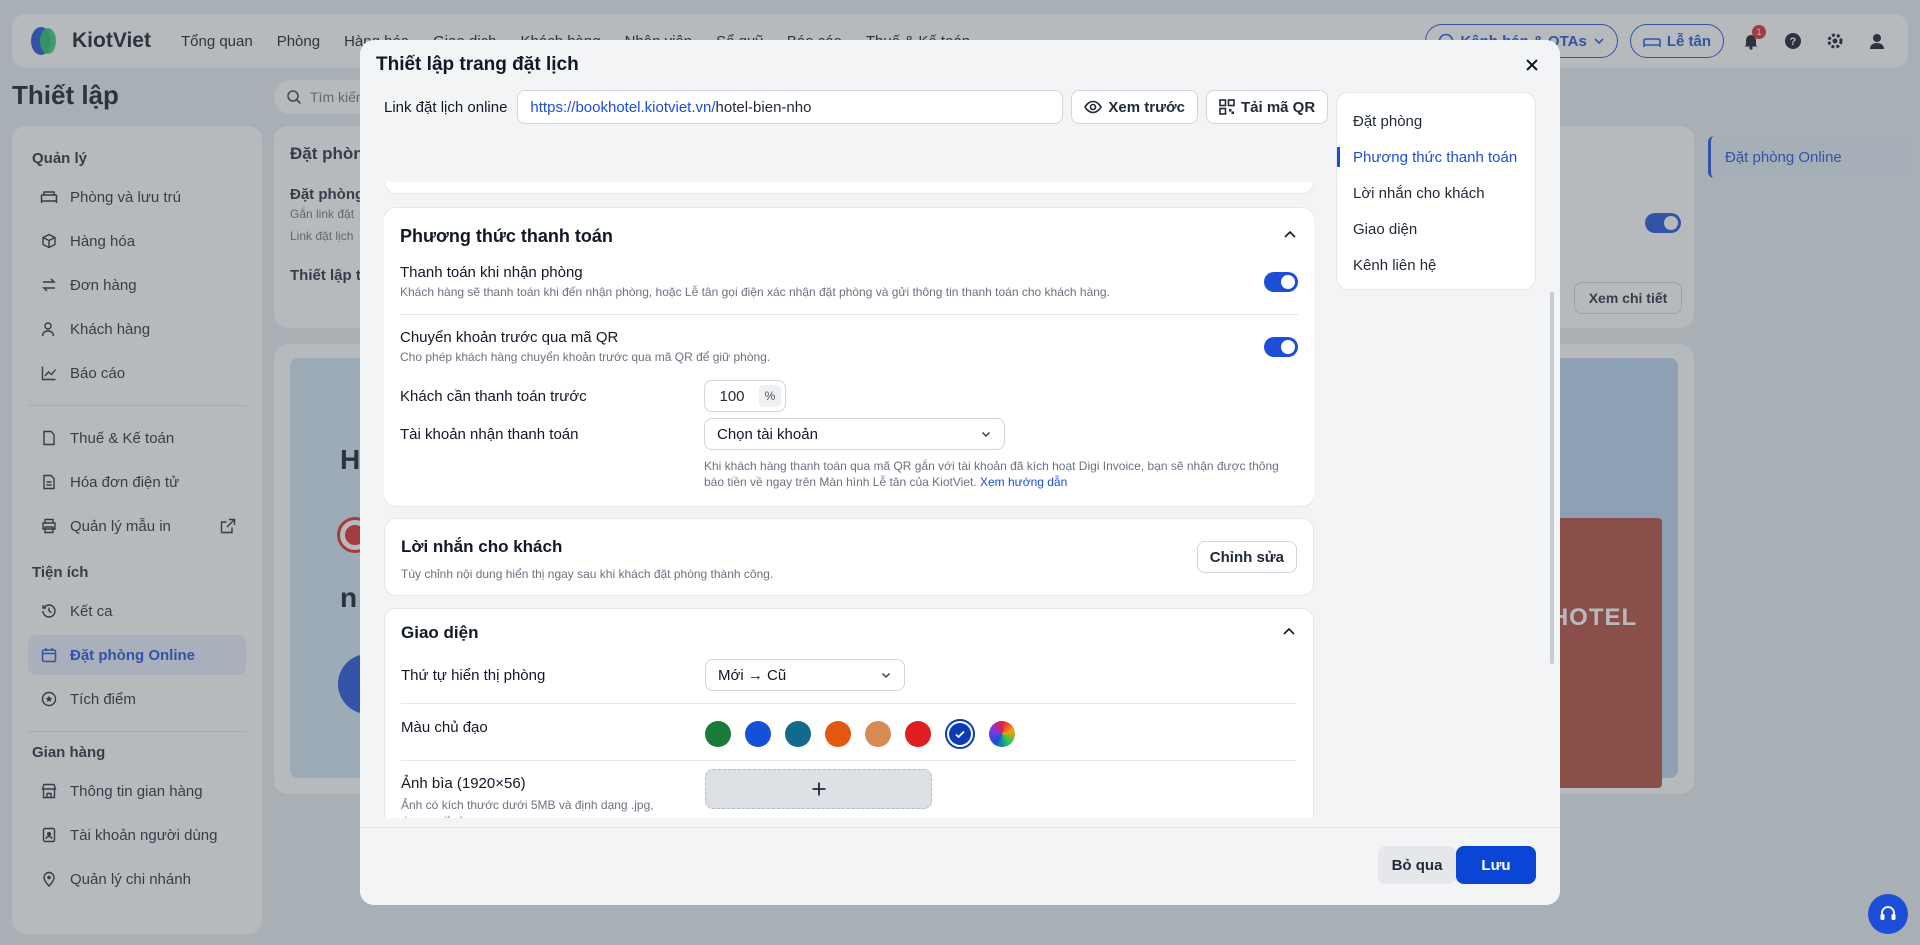  I want to click on skip-button: Bỏ qua, so click(1417, 865).